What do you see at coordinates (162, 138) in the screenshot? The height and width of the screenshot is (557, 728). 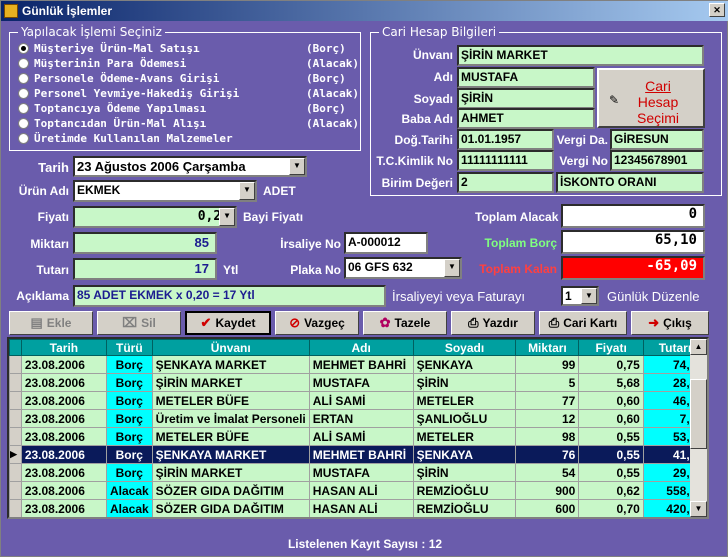 I see `operation-option: Üretimde Kullanılan Malzemeler` at bounding box center [162, 138].